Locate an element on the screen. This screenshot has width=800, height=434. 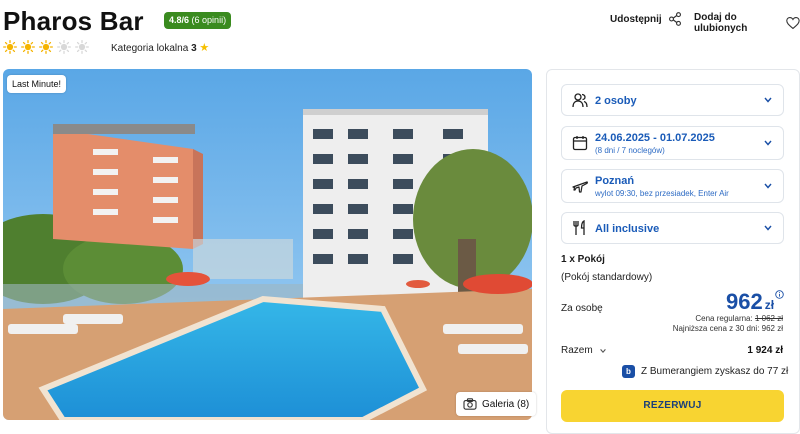
price-per-person: 962 zł is located at coordinates (750, 302).